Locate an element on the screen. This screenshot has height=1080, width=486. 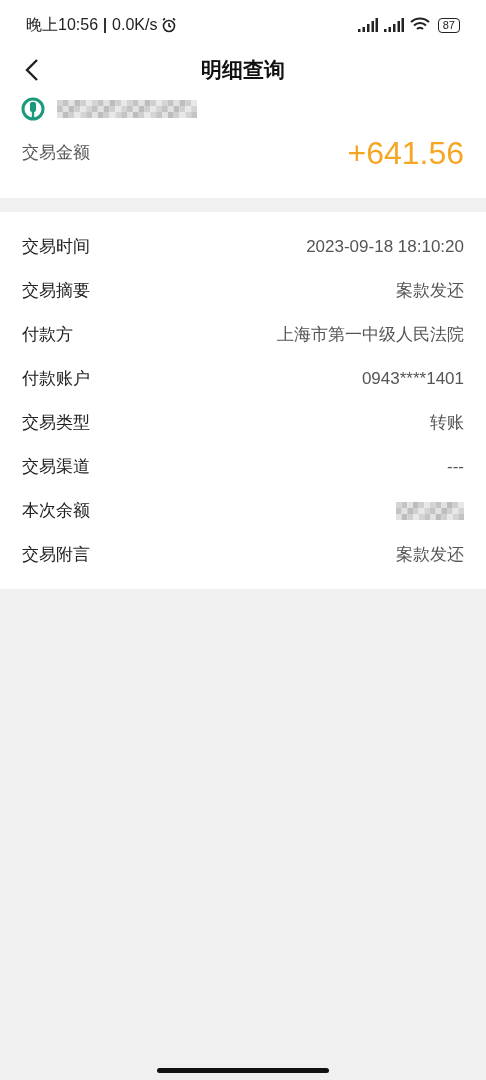
battery-indicator: 87 is located at coordinates (448, 25).